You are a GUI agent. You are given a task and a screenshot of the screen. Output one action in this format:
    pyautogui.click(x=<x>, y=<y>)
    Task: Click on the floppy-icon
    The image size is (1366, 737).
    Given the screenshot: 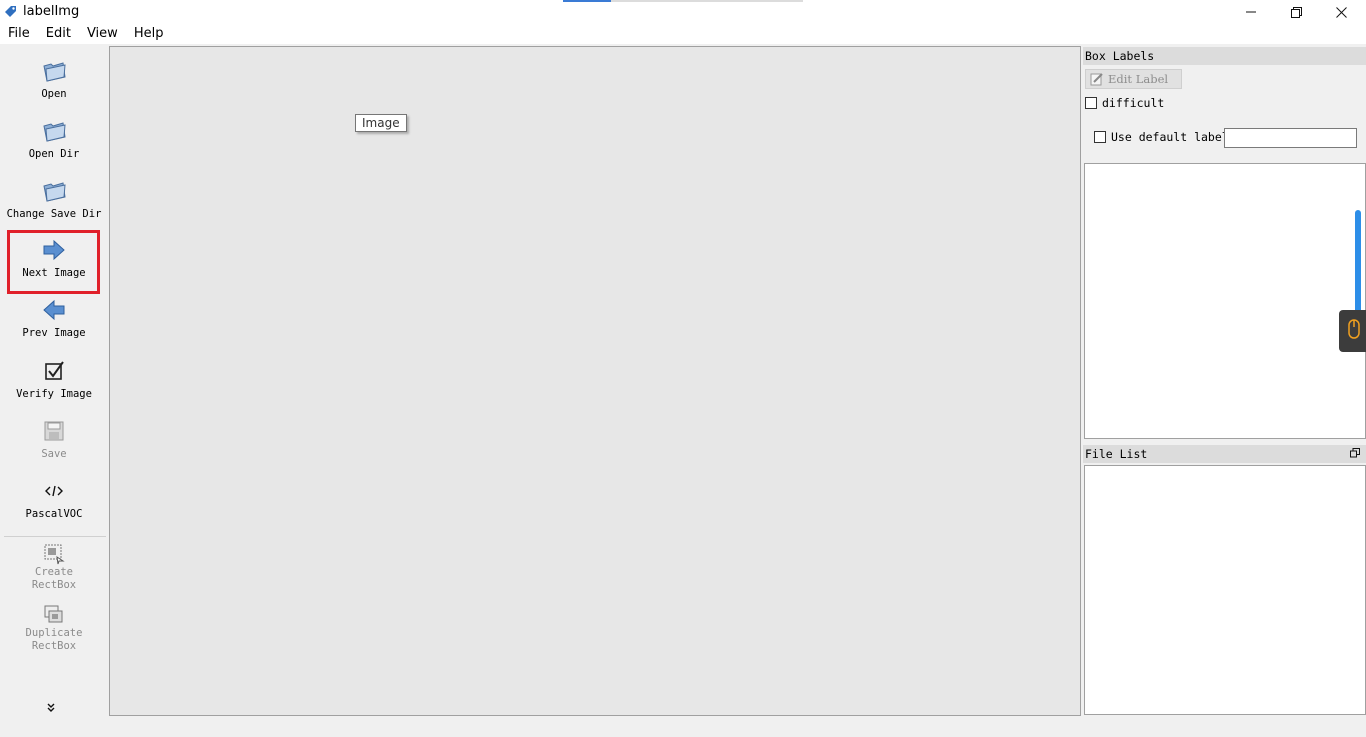 What is the action you would take?
    pyautogui.click(x=54, y=431)
    